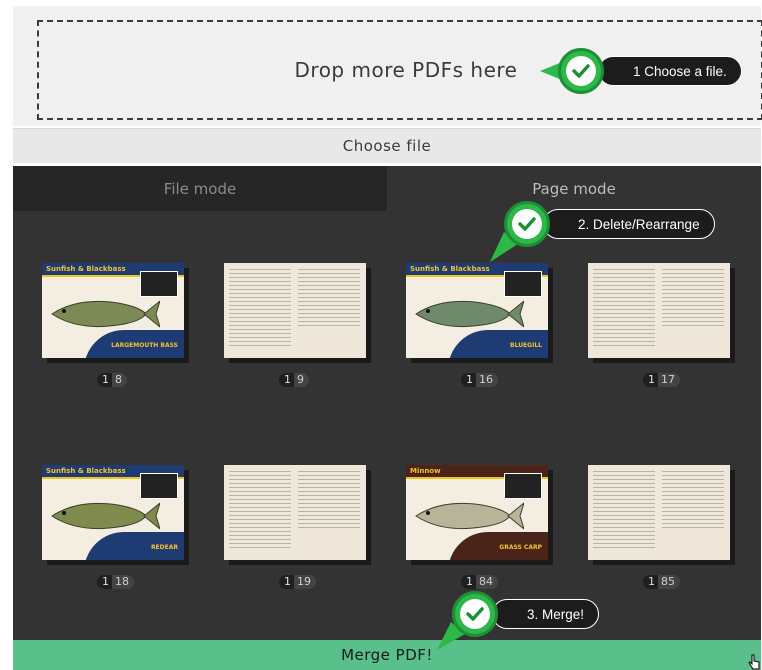 The height and width of the screenshot is (670, 762). I want to click on page-number-badge: 1 17, so click(661, 380).